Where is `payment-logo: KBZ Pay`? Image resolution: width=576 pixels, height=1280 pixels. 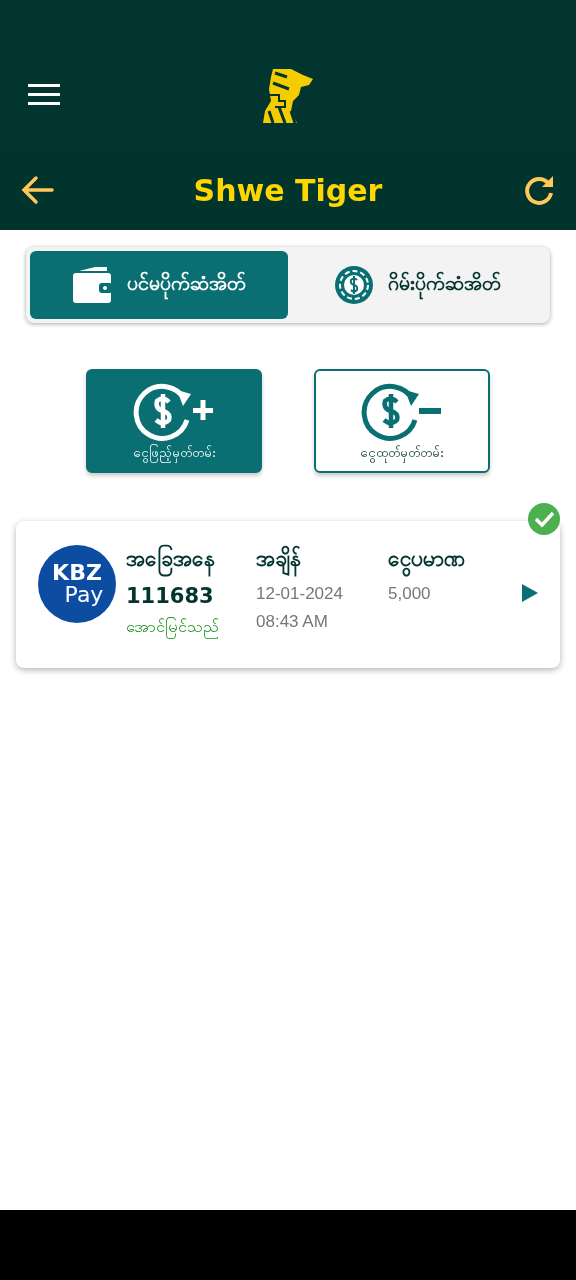
payment-logo: KBZ Pay is located at coordinates (77, 584).